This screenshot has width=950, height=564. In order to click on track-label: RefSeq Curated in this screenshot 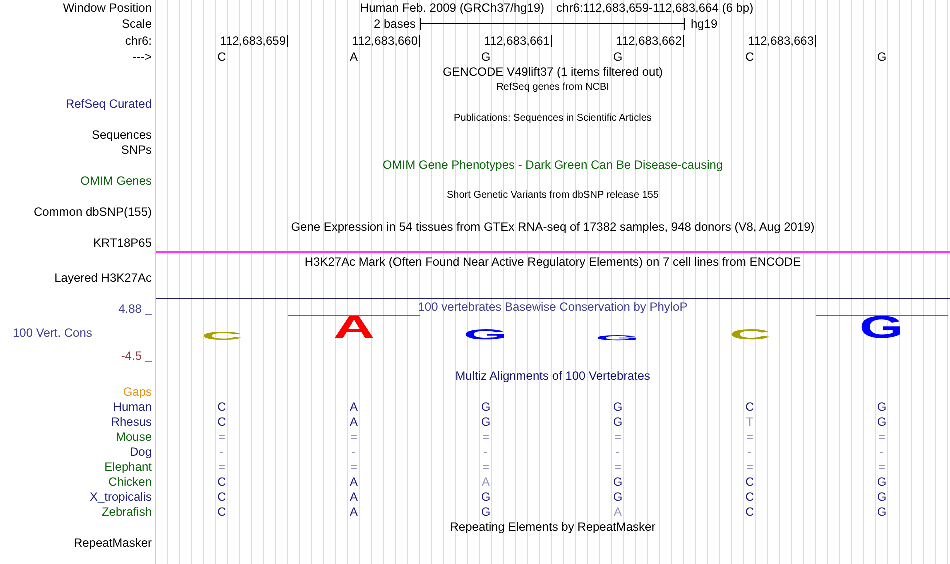, I will do `click(109, 104)`.